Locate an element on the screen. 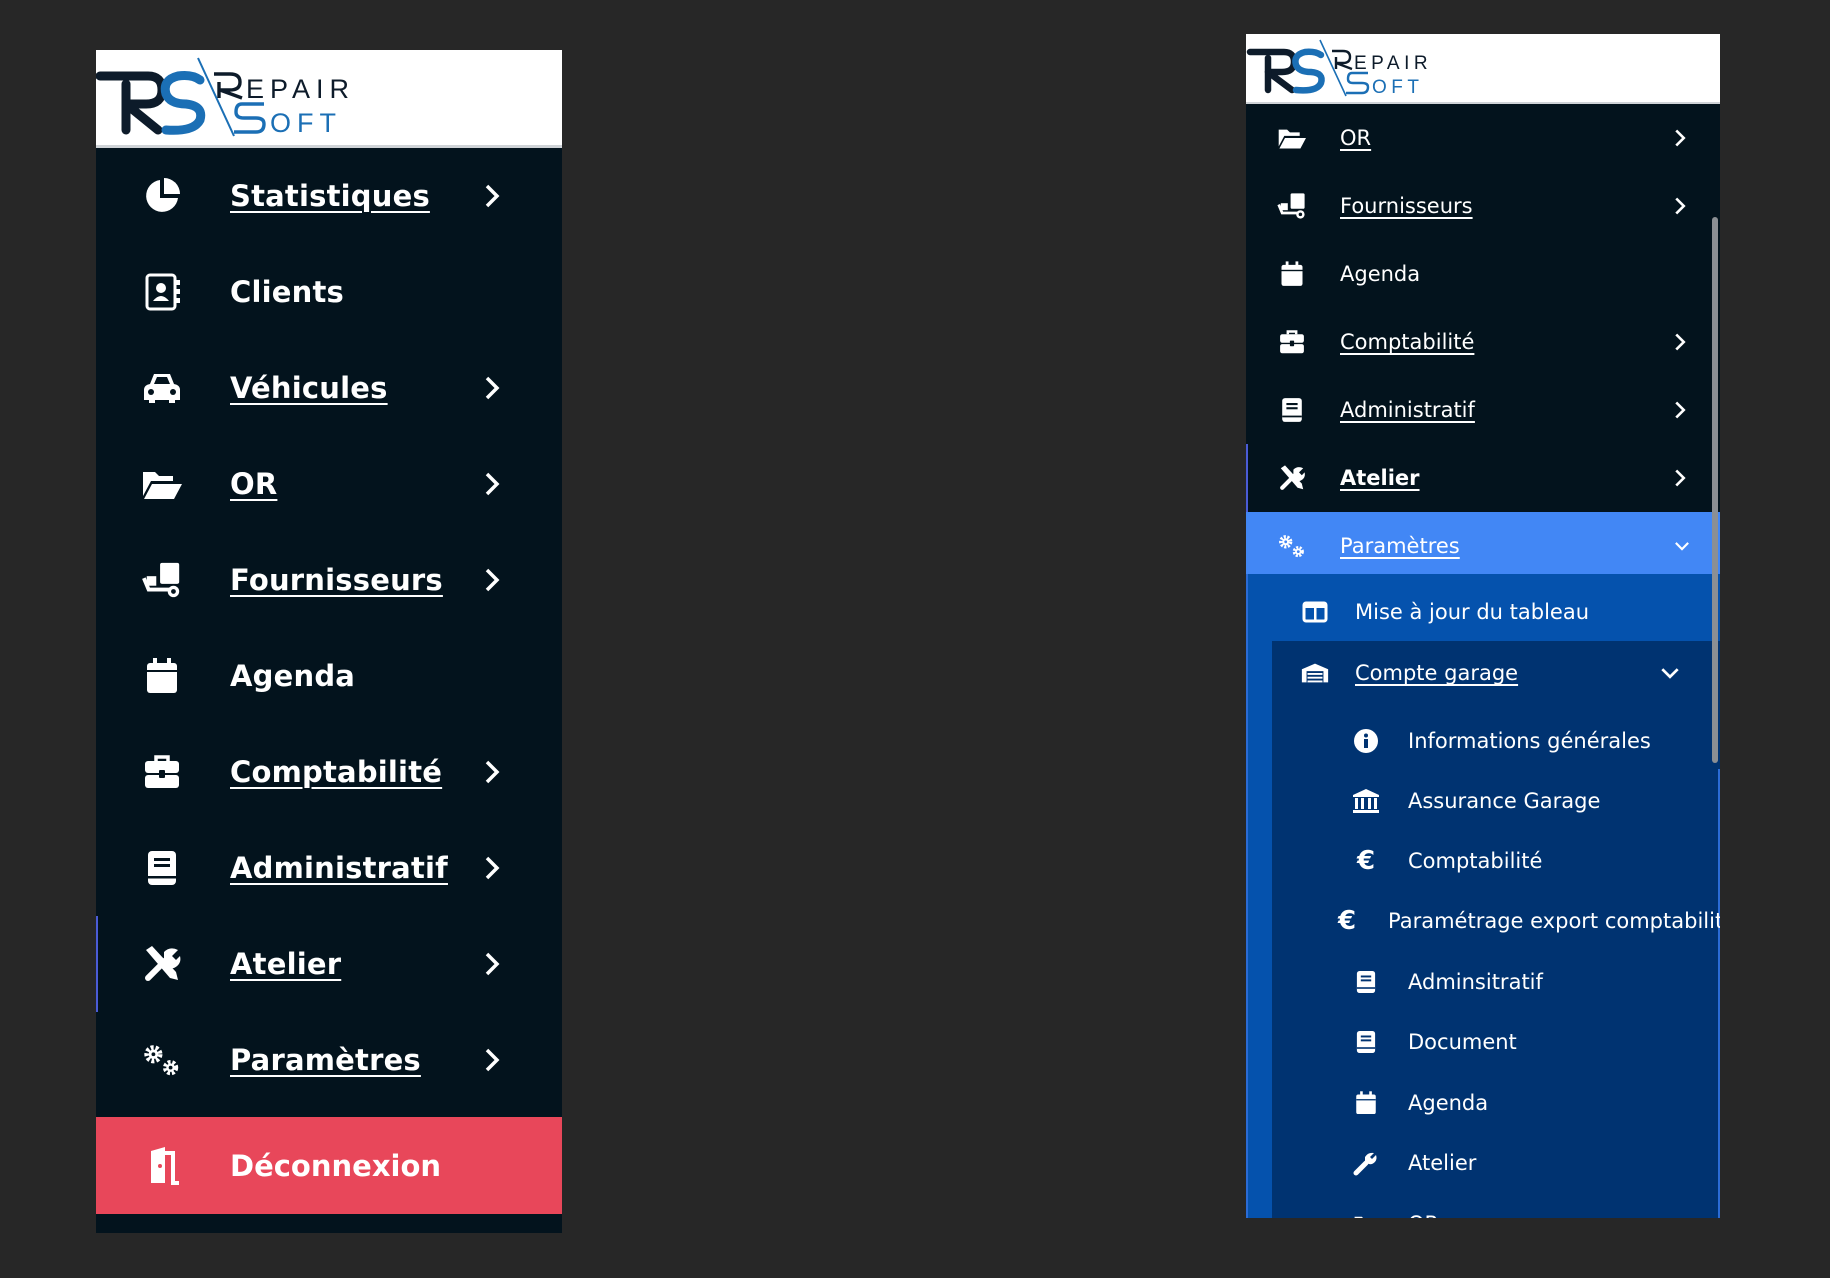 This screenshot has width=1830, height=1278. submenu-item-agenda: Agenda is located at coordinates (1483, 1103).